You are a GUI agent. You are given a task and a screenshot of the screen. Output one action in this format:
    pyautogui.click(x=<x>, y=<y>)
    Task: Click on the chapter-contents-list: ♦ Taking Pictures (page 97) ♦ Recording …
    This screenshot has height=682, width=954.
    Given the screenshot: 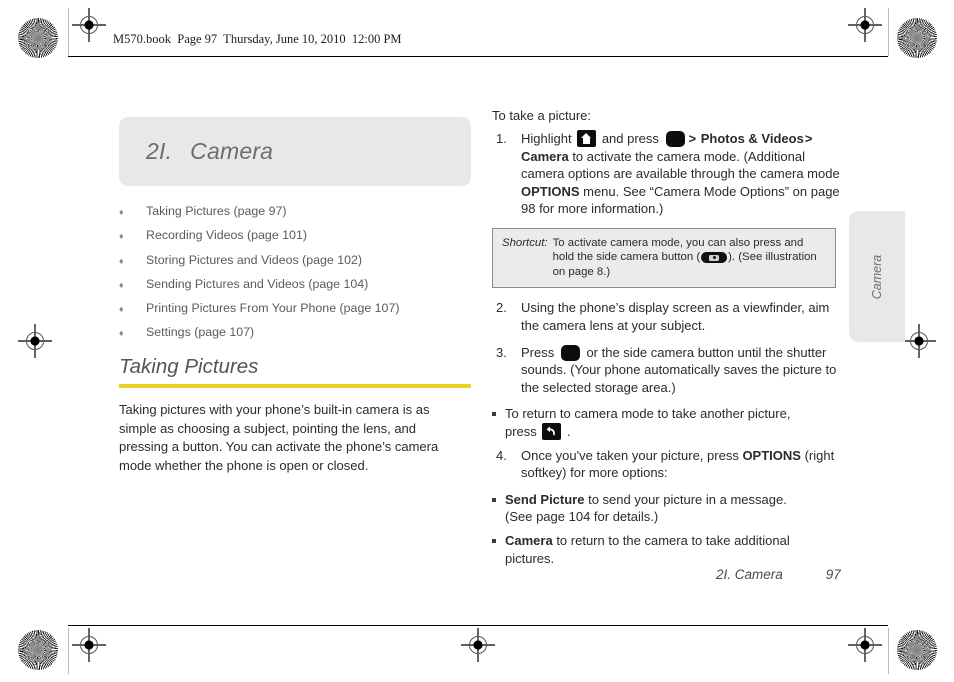 What is the action you would take?
    pyautogui.click(x=295, y=271)
    